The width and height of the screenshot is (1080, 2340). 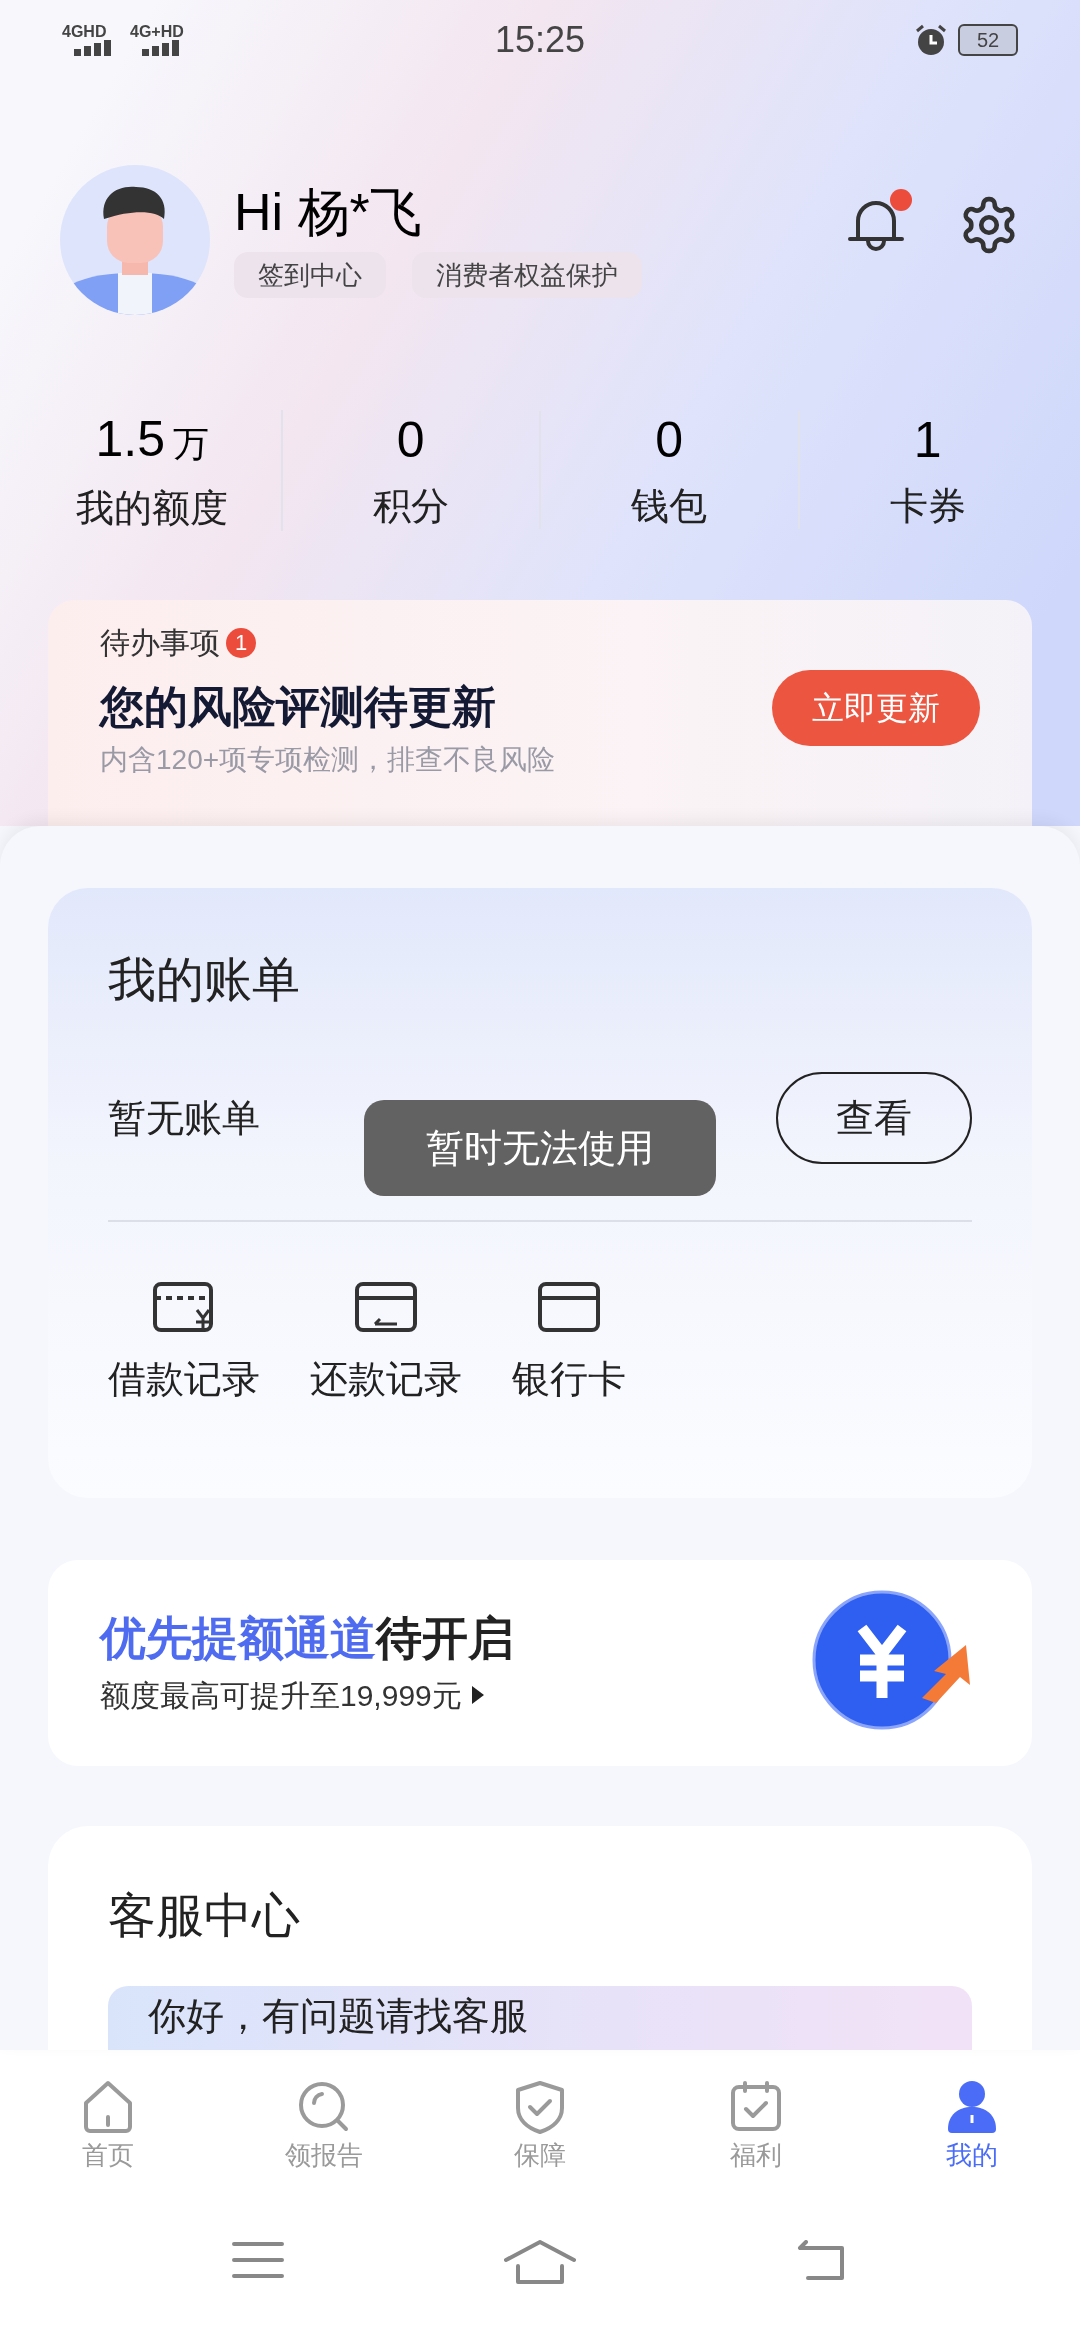 I want to click on promo-card: 优先提额通道待开启 额度最高可提升至19,999元, so click(x=540, y=1663).